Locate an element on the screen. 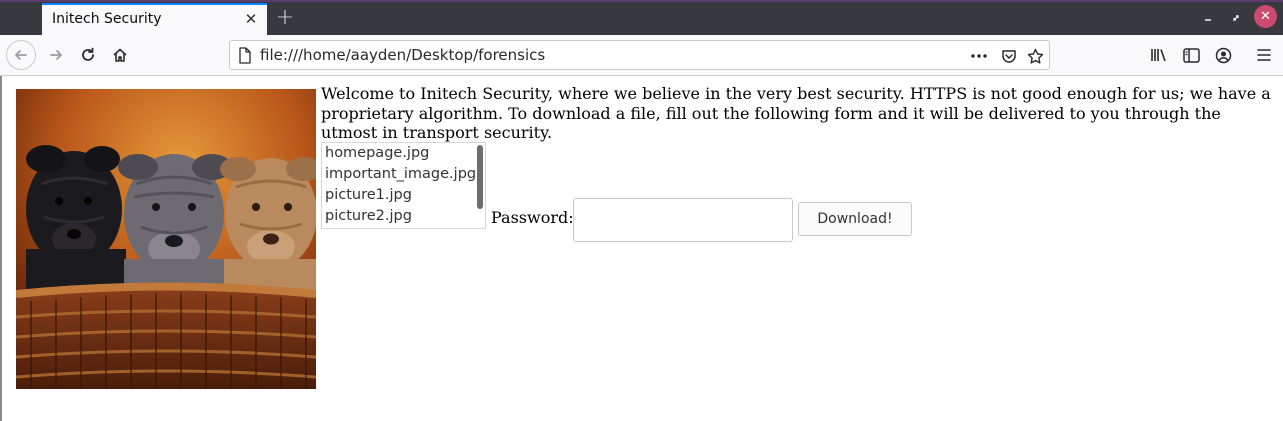 This screenshot has height=421, width=1283. home-icon is located at coordinates (120, 55).